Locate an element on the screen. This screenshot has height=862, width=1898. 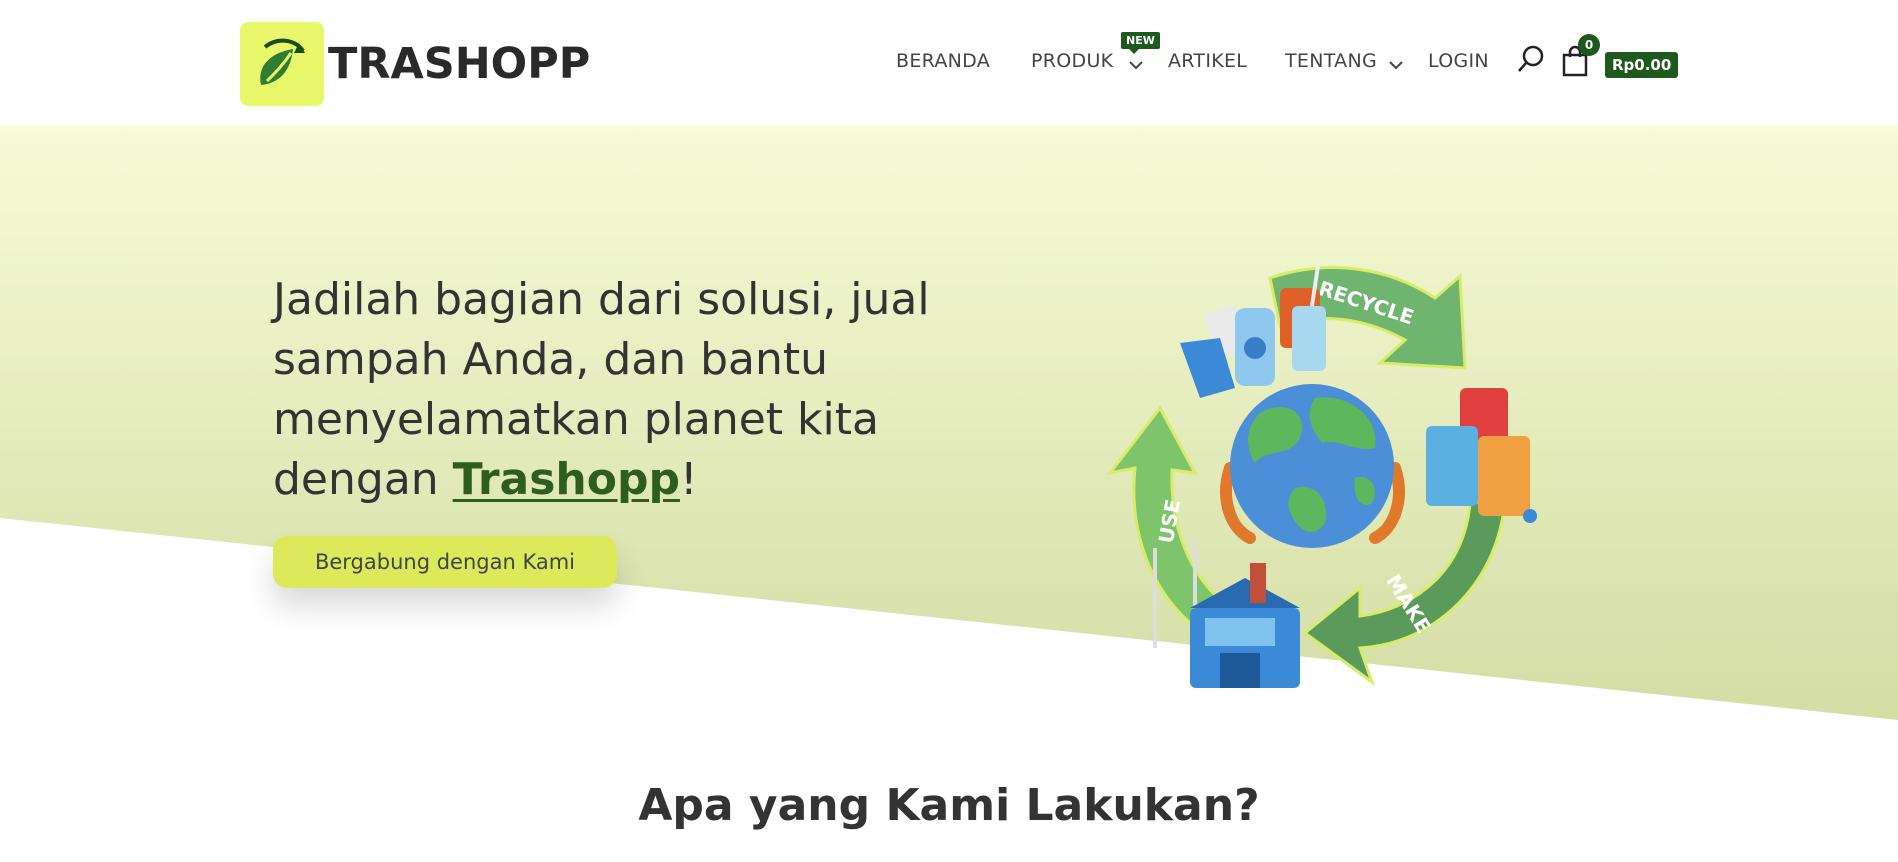
hero-line: Jadilah bagian dari solusi, jual is located at coordinates (601, 299).